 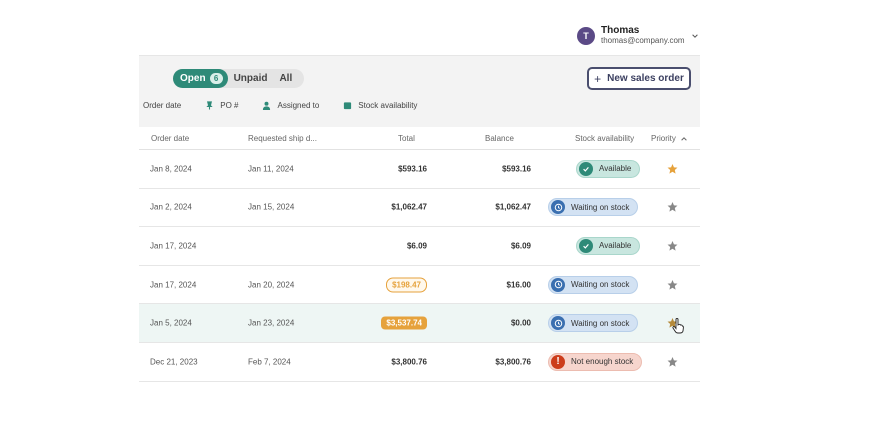 I want to click on new-sales-order-label: New sales order, so click(x=645, y=78).